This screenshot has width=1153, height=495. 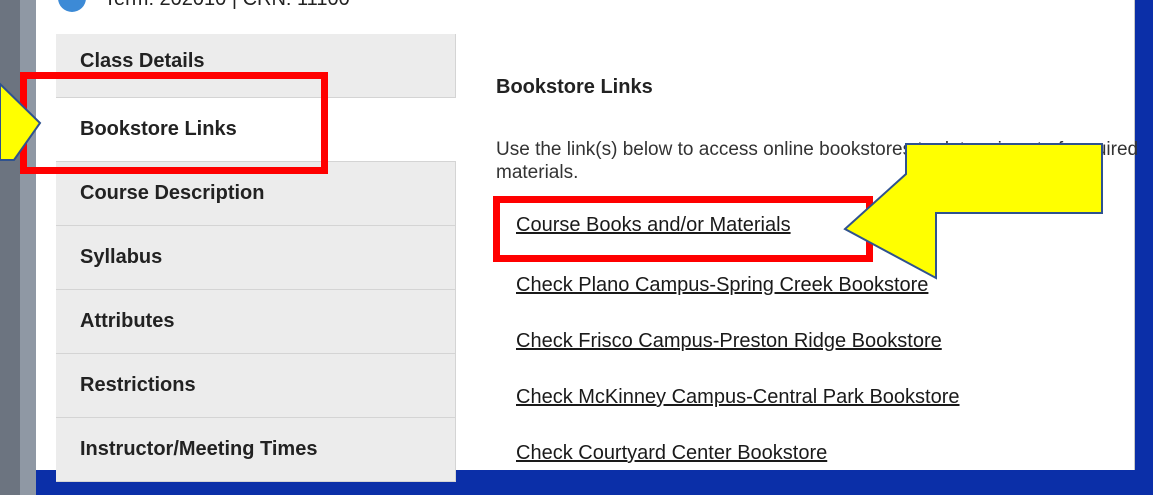 What do you see at coordinates (21, 121) in the screenshot?
I see `left-arrow` at bounding box center [21, 121].